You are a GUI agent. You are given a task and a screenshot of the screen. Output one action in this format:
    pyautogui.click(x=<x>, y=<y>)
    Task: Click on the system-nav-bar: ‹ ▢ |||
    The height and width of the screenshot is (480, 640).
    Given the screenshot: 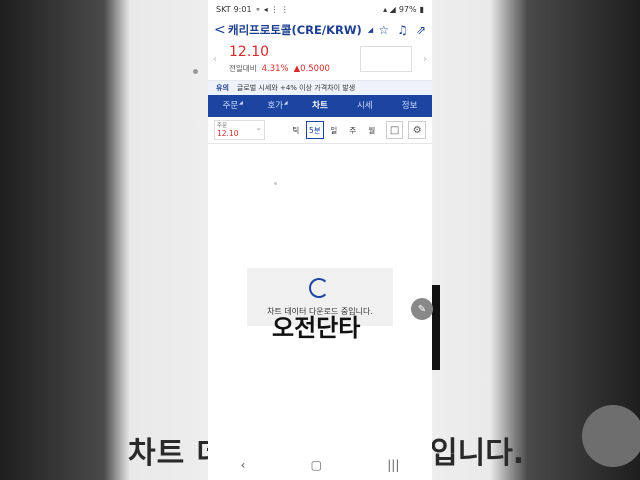 What is the action you would take?
    pyautogui.click(x=320, y=465)
    